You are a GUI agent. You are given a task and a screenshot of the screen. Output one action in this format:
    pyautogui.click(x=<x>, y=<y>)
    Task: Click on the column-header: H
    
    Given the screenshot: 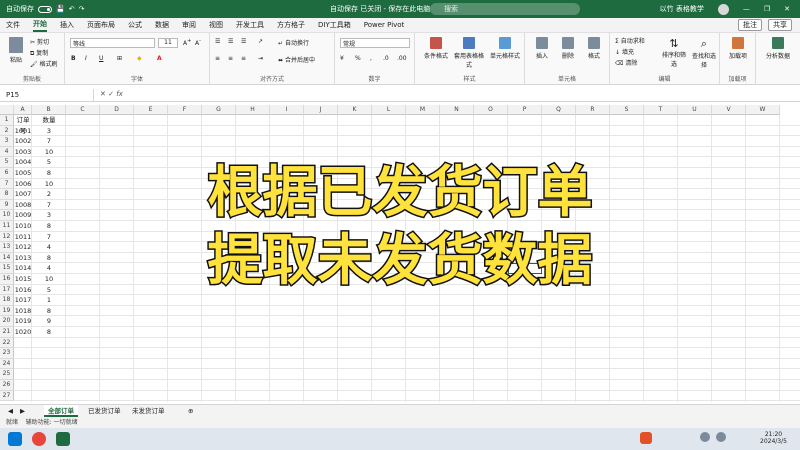 What is the action you would take?
    pyautogui.click(x=253, y=110)
    